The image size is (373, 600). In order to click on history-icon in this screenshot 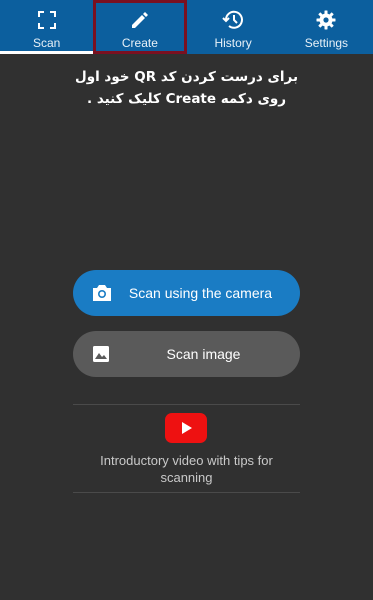, I will do `click(233, 20)`.